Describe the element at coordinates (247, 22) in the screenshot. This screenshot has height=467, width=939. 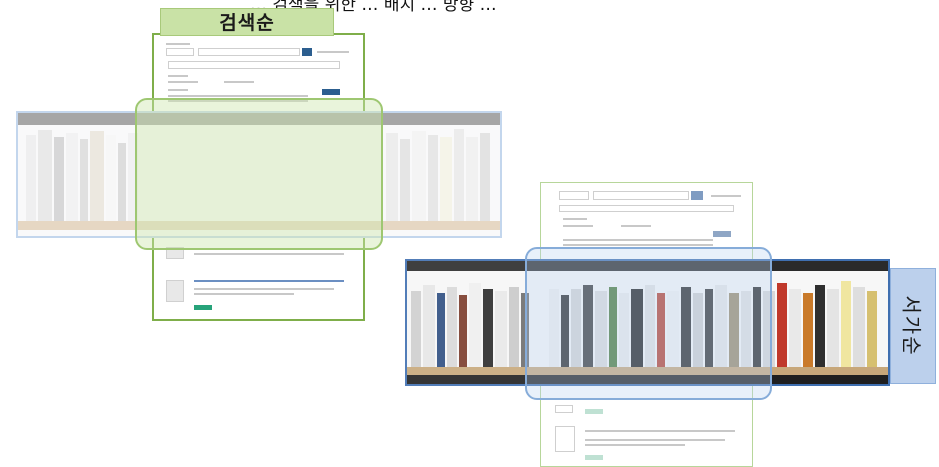
I see `search-order-label: 검색순` at that location.